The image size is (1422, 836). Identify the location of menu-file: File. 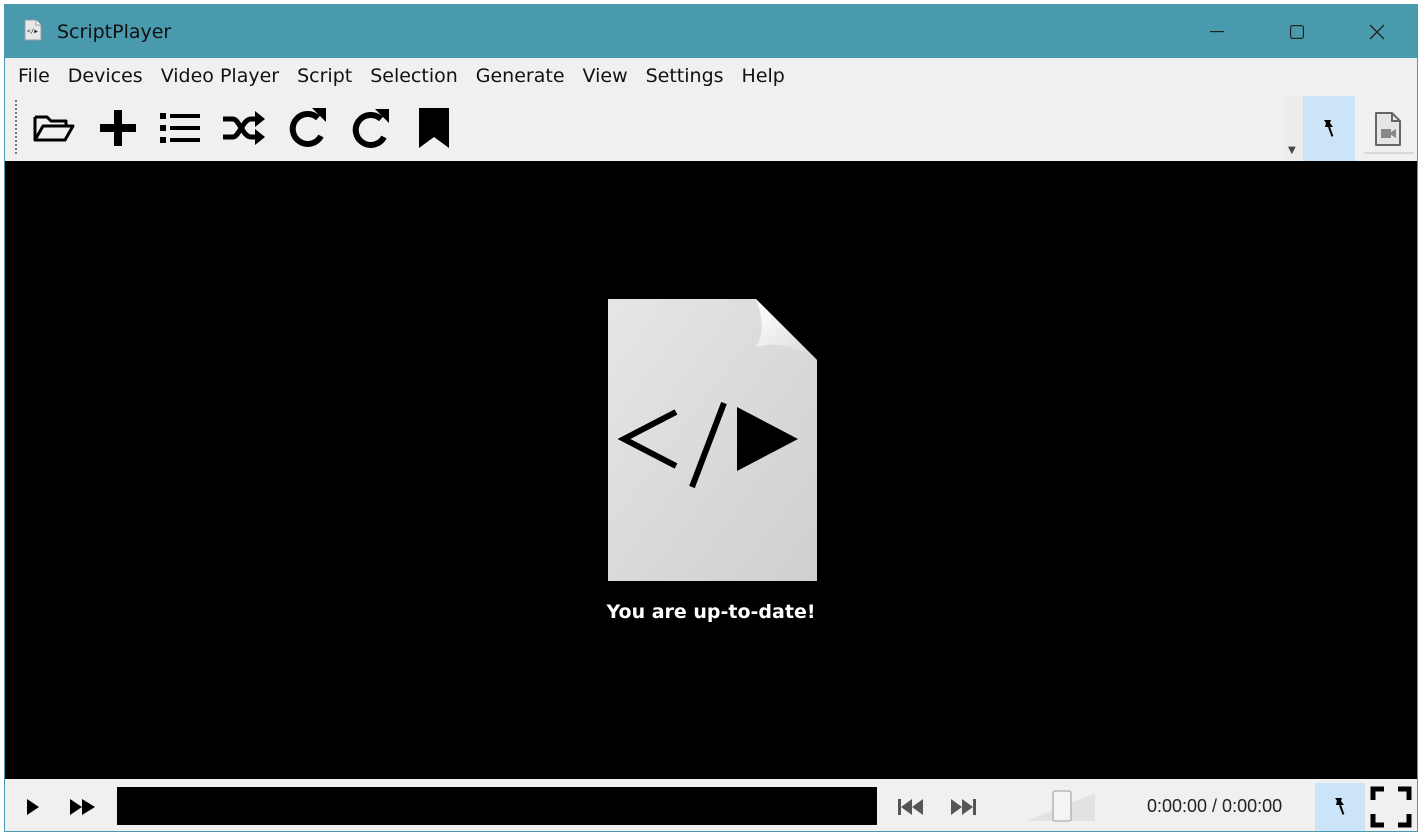
(34, 76).